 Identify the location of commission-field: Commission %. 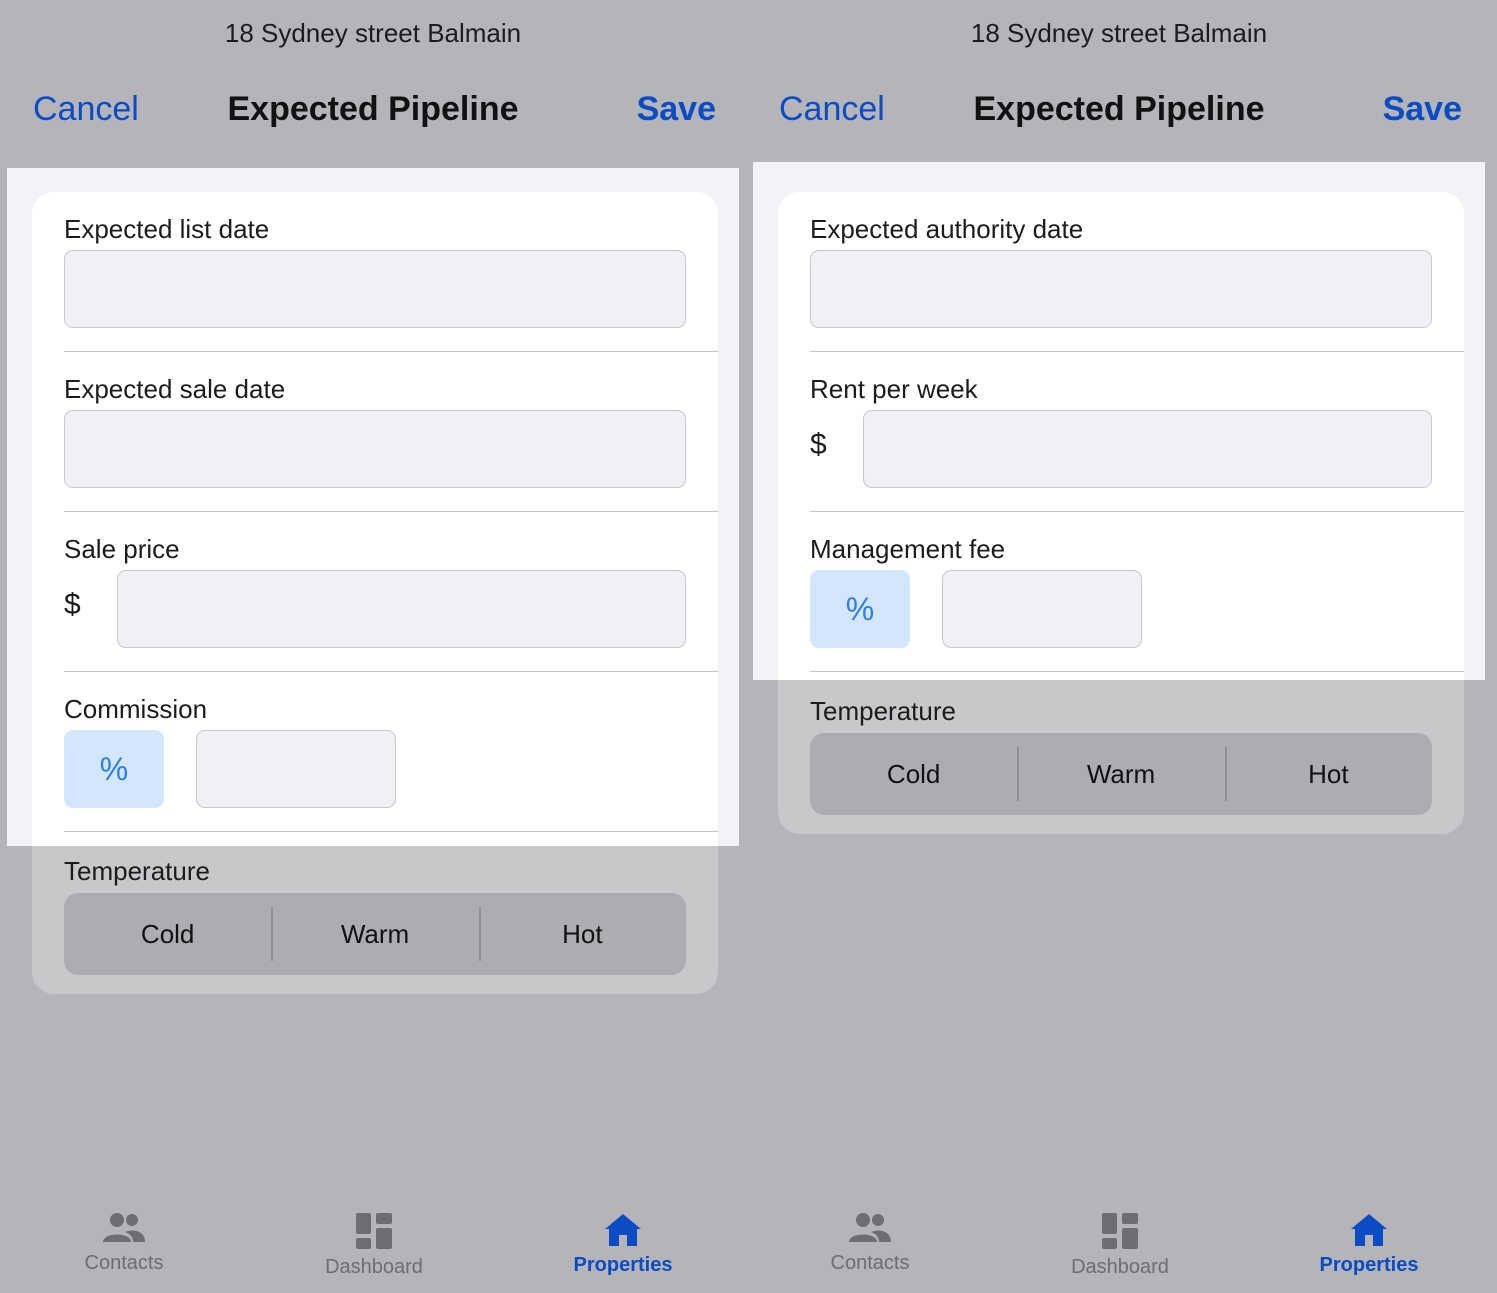
(391, 752).